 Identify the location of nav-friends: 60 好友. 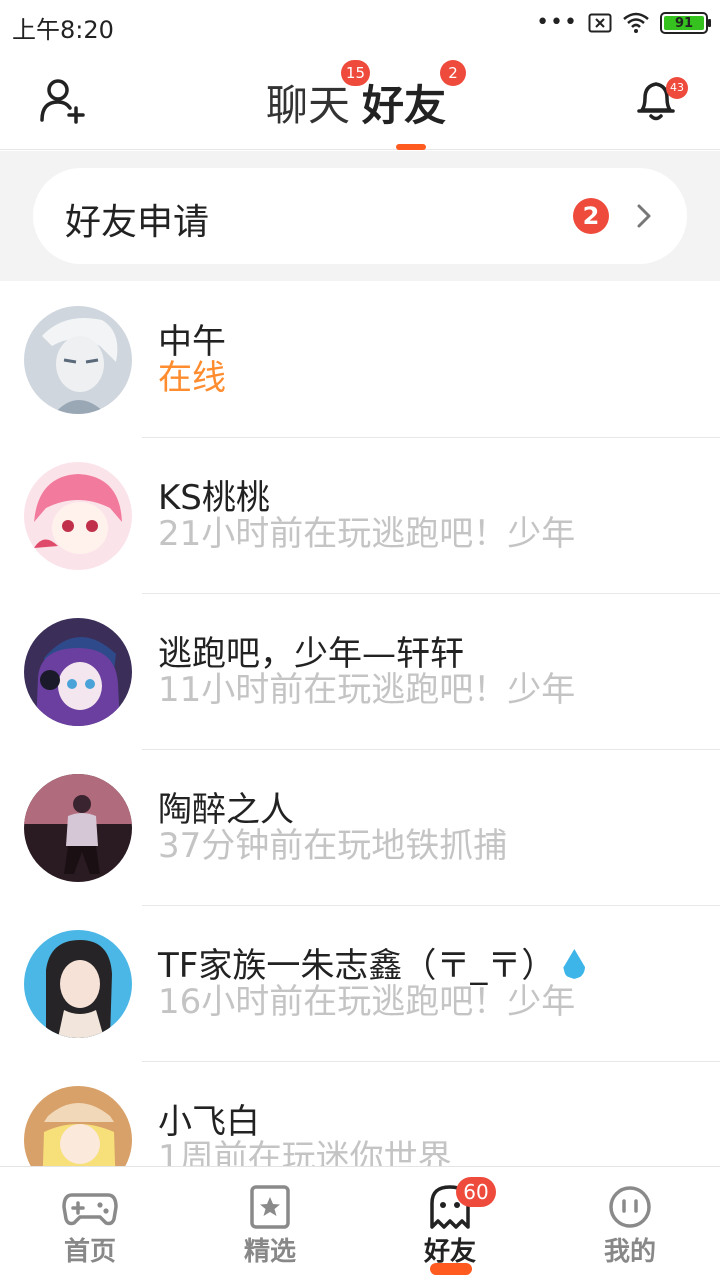
(450, 1223).